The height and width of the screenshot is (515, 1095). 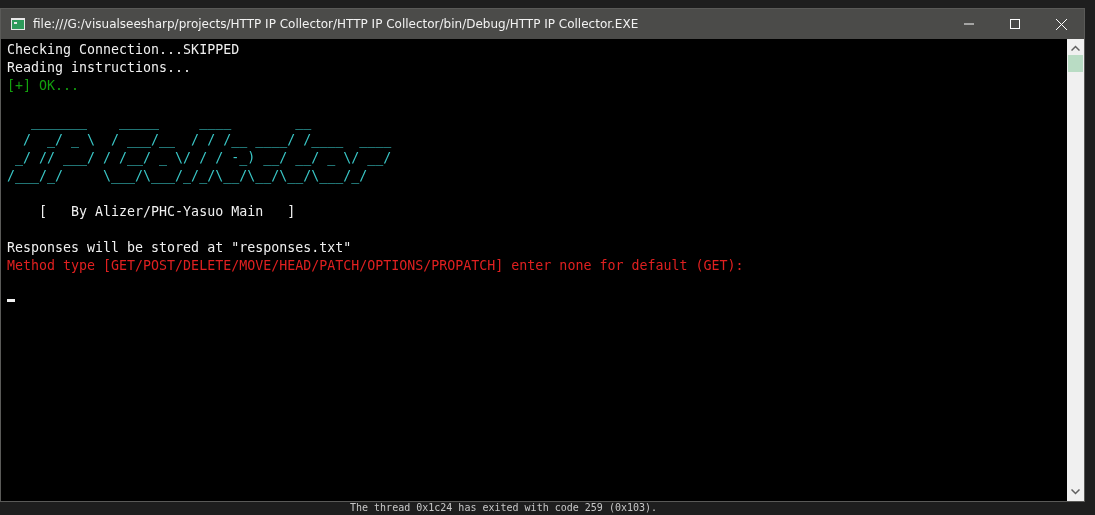 What do you see at coordinates (1015, 24) in the screenshot?
I see `maximize-icon` at bounding box center [1015, 24].